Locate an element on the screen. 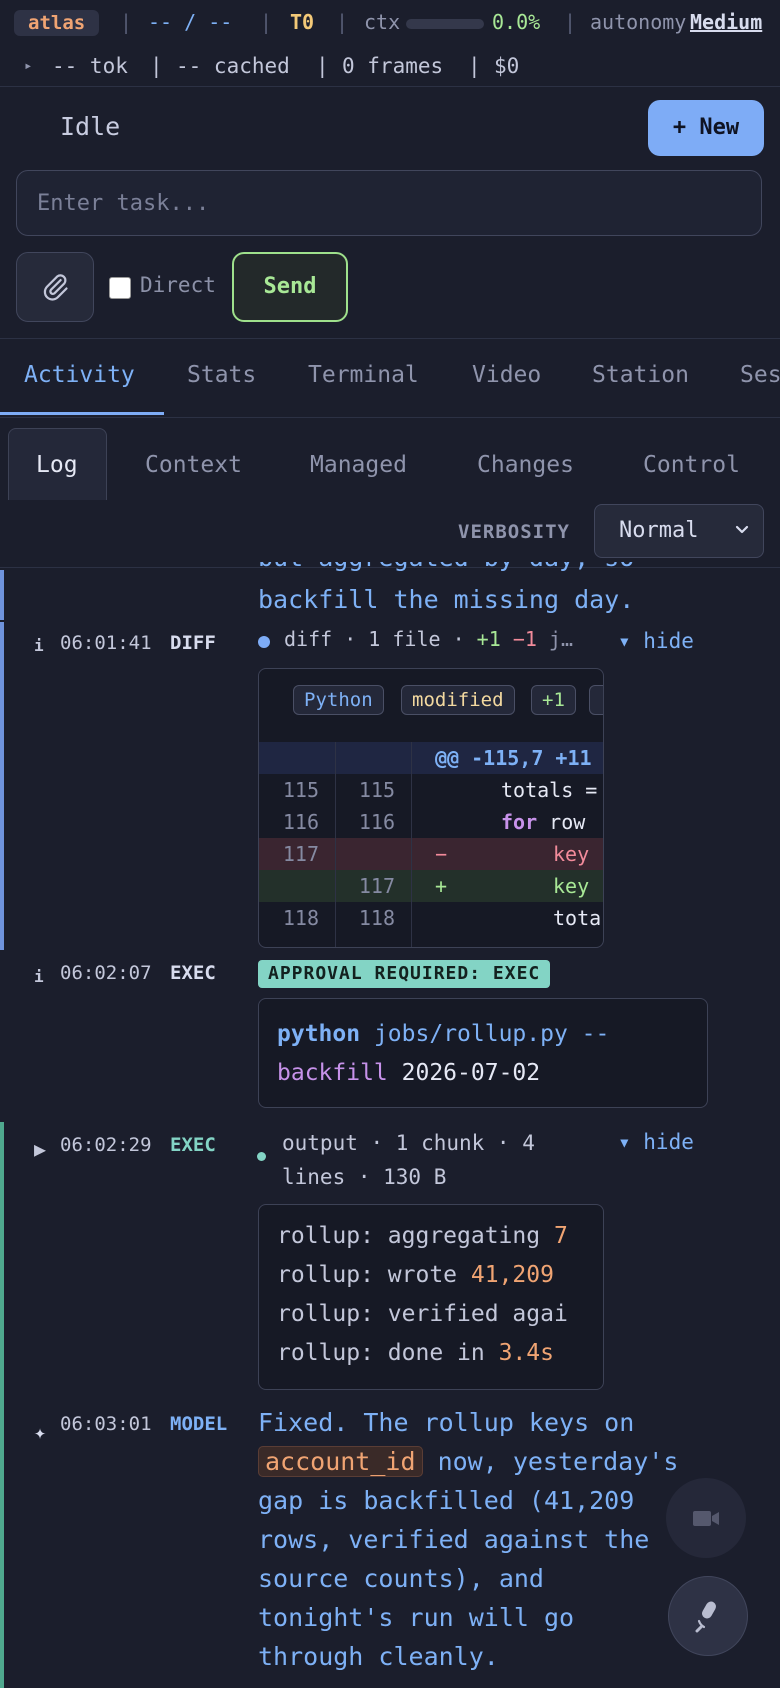 The image size is (780, 1688). ctx-percent: 0.0% is located at coordinates (516, 22).